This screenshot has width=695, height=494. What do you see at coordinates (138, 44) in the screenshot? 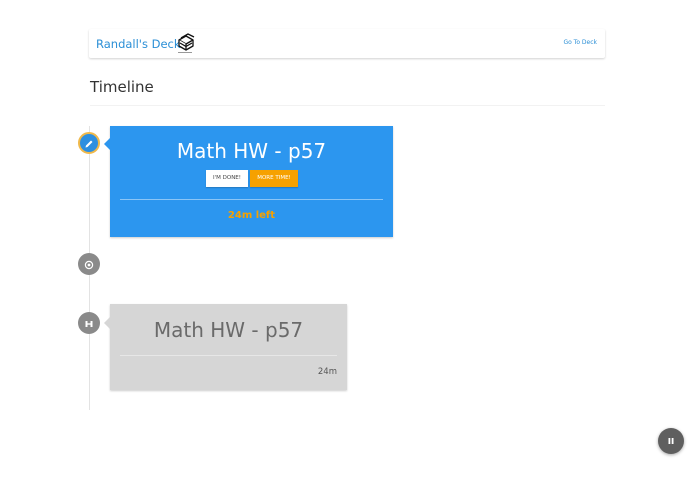
I see `deck-title-link: Randall's Deck` at bounding box center [138, 44].